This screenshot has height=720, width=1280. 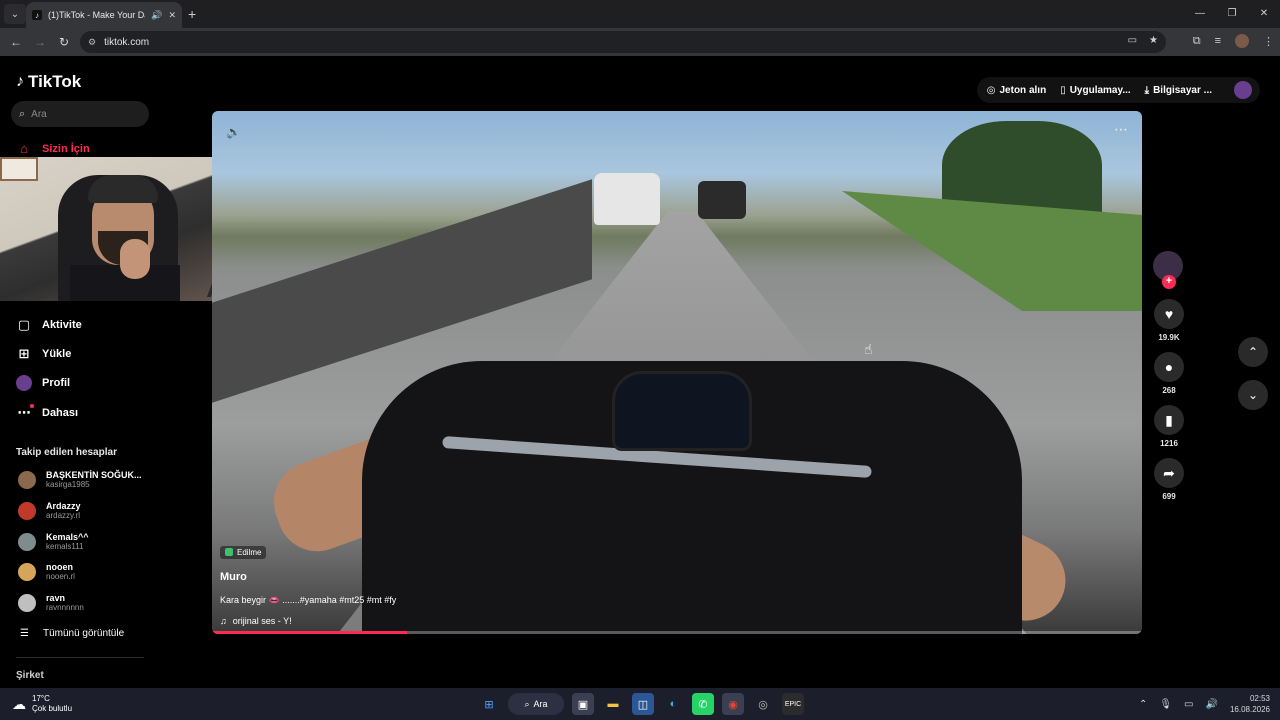 What do you see at coordinates (52, 708) in the screenshot?
I see `weather-condition: Çok bulutlu` at bounding box center [52, 708].